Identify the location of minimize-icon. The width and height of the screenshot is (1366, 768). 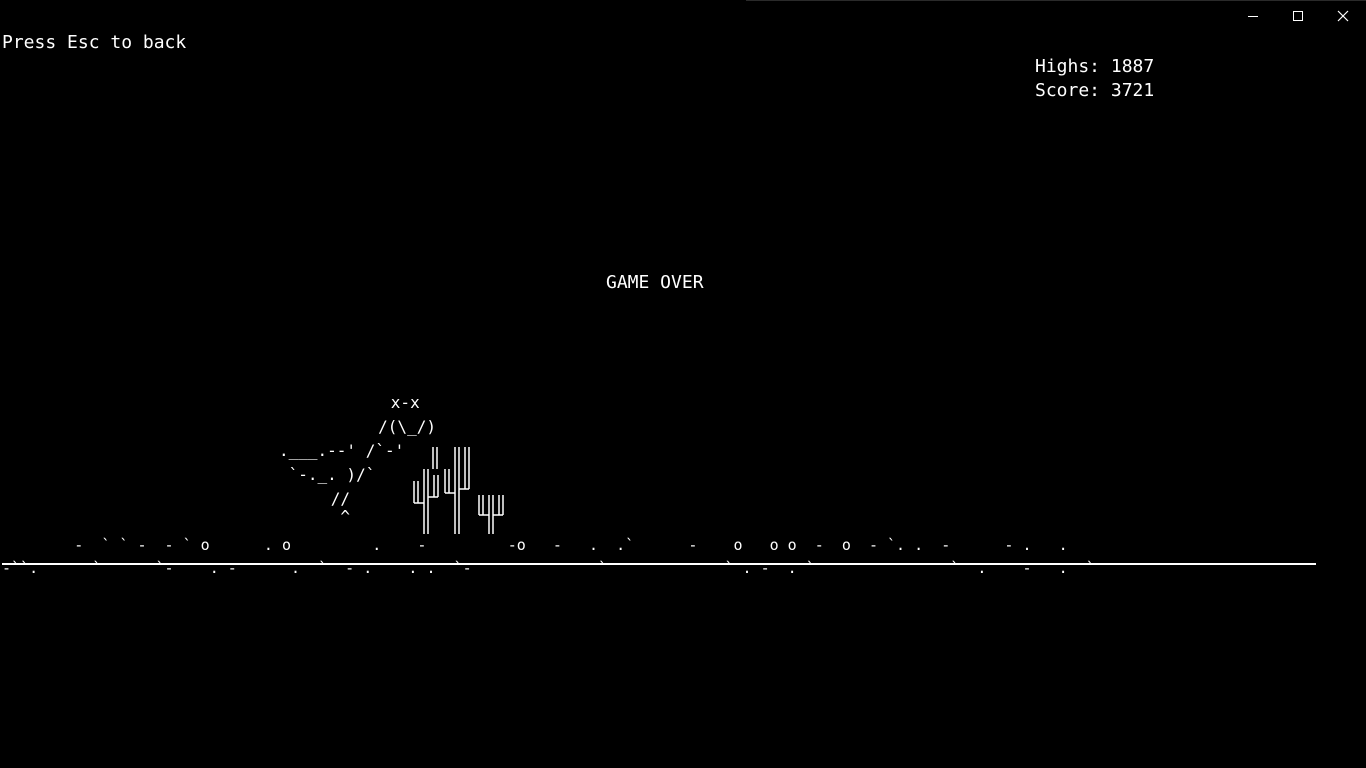
(1253, 16).